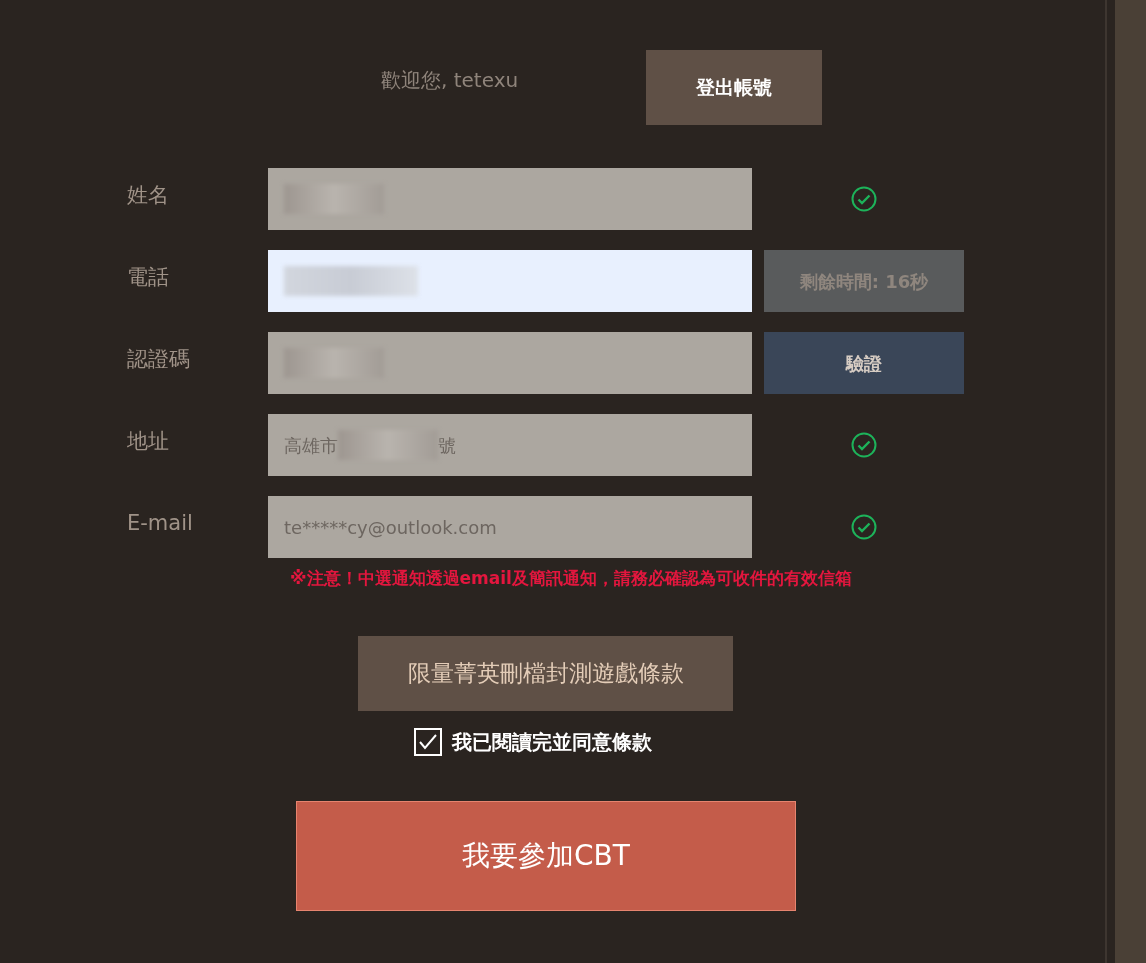 The image size is (1146, 963). I want to click on field-value: 號, so click(447, 445).